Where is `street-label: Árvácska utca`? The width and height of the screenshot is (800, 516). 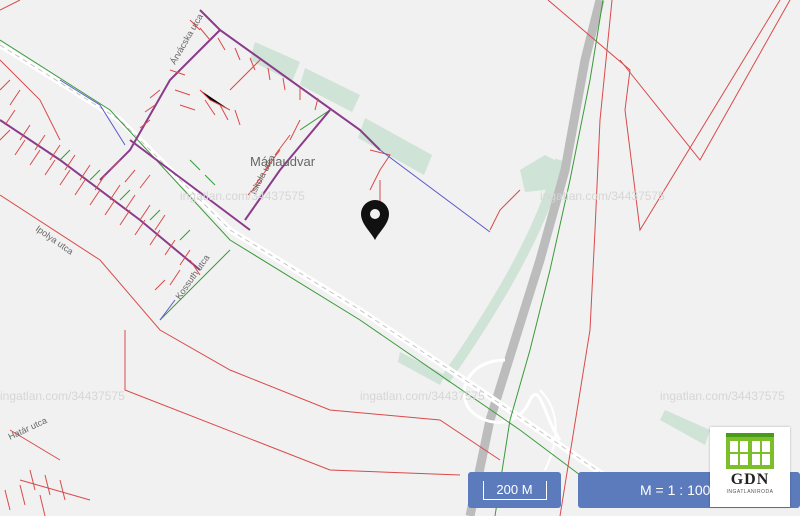
street-label: Árvácska utca is located at coordinates (186, 39).